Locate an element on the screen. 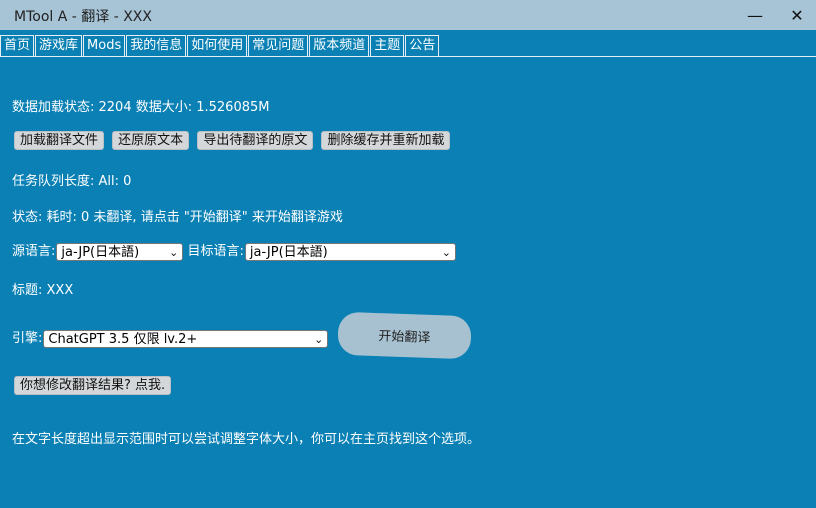 Image resolution: width=816 pixels, height=508 pixels. clear-cache-reload-button: 删除缓存并重新加载 is located at coordinates (386, 140).